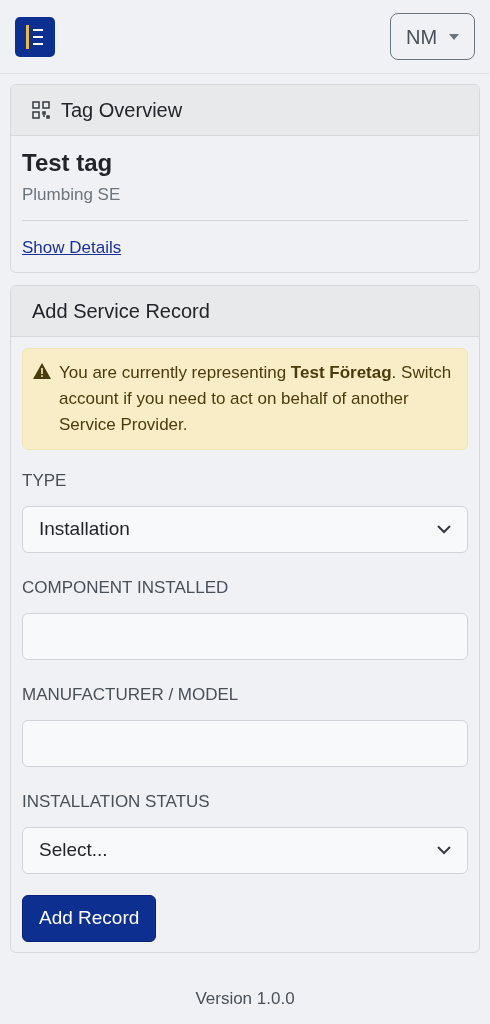 This screenshot has height=1024, width=490. I want to click on field-label: MANUFACTURER / MODEL, so click(131, 695).